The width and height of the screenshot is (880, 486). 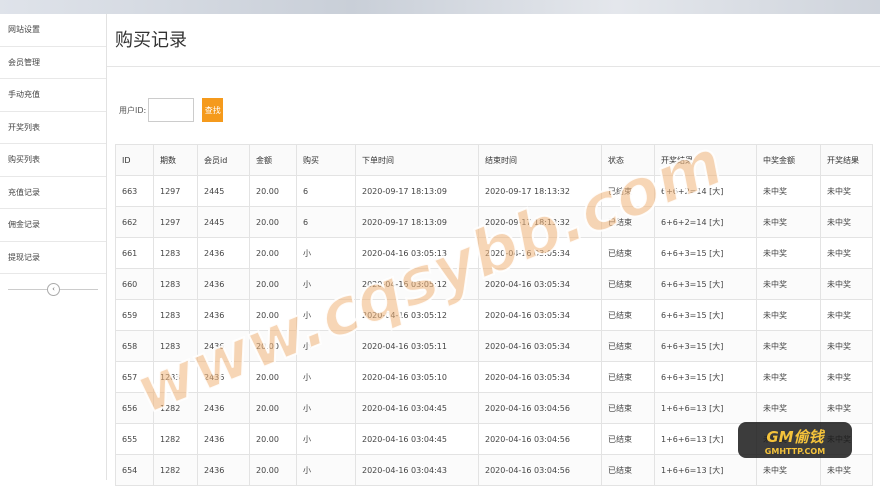 I want to click on cell-id: 660, so click(x=134, y=284).